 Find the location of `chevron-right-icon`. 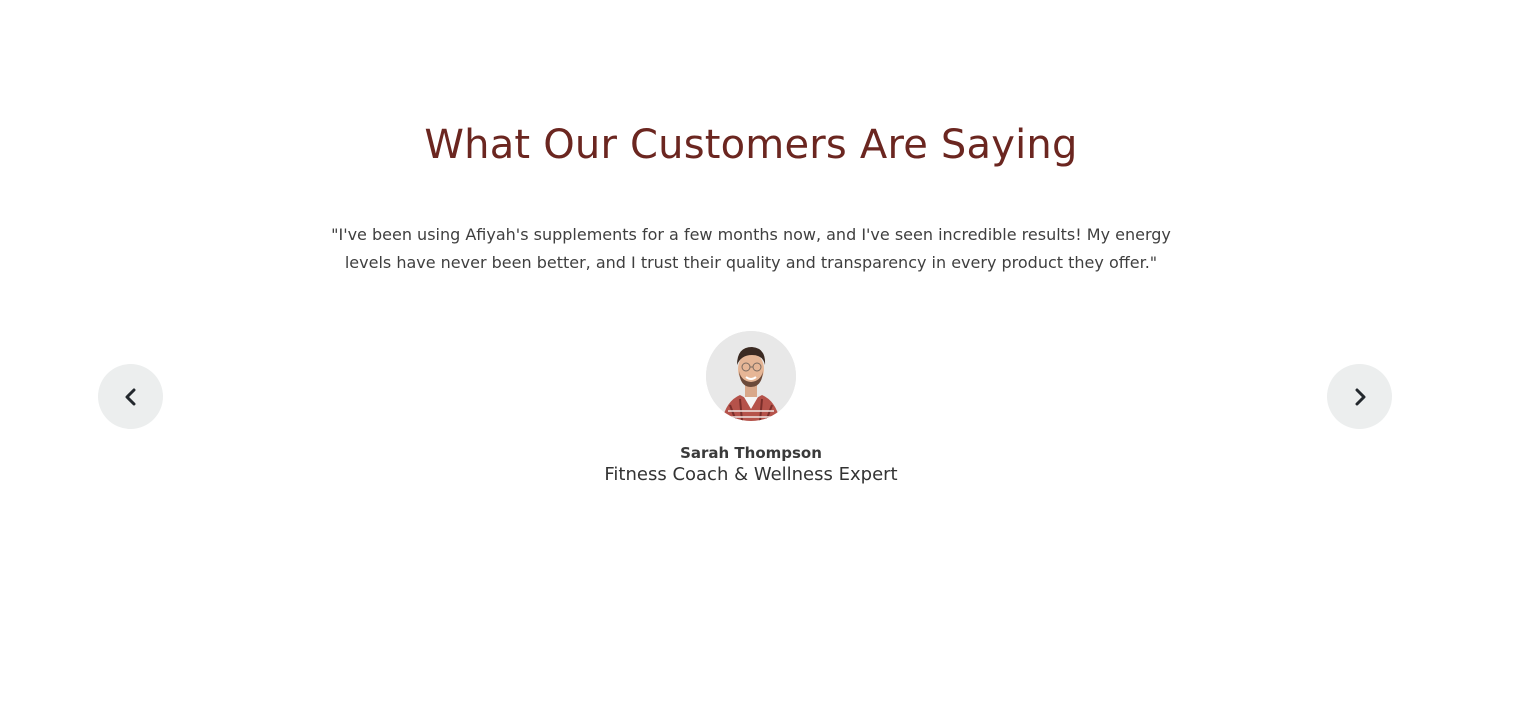

chevron-right-icon is located at coordinates (1360, 397).